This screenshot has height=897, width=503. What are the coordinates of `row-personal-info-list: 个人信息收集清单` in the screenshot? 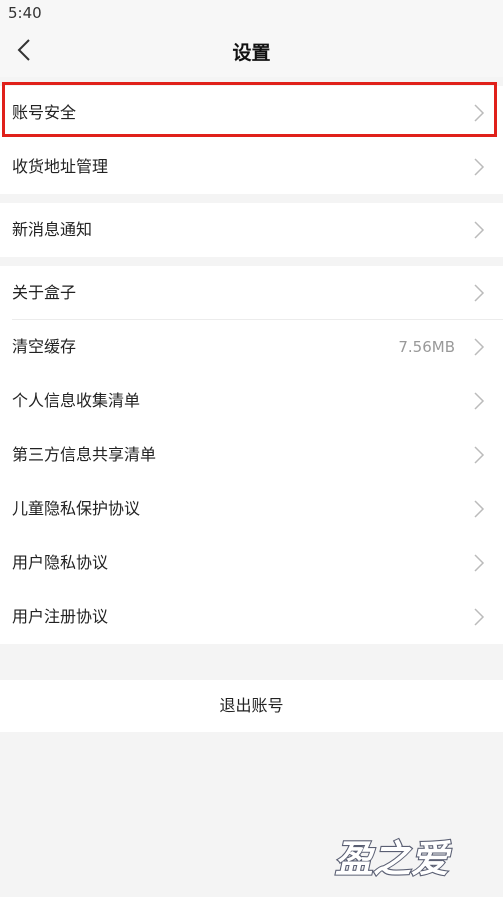 It's located at (251, 401).